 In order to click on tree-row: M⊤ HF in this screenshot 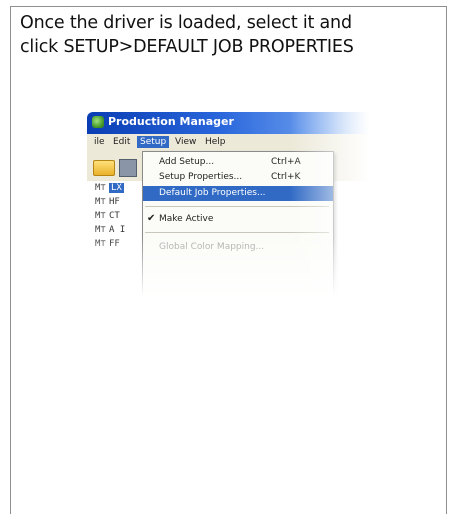, I will do `click(107, 204)`.